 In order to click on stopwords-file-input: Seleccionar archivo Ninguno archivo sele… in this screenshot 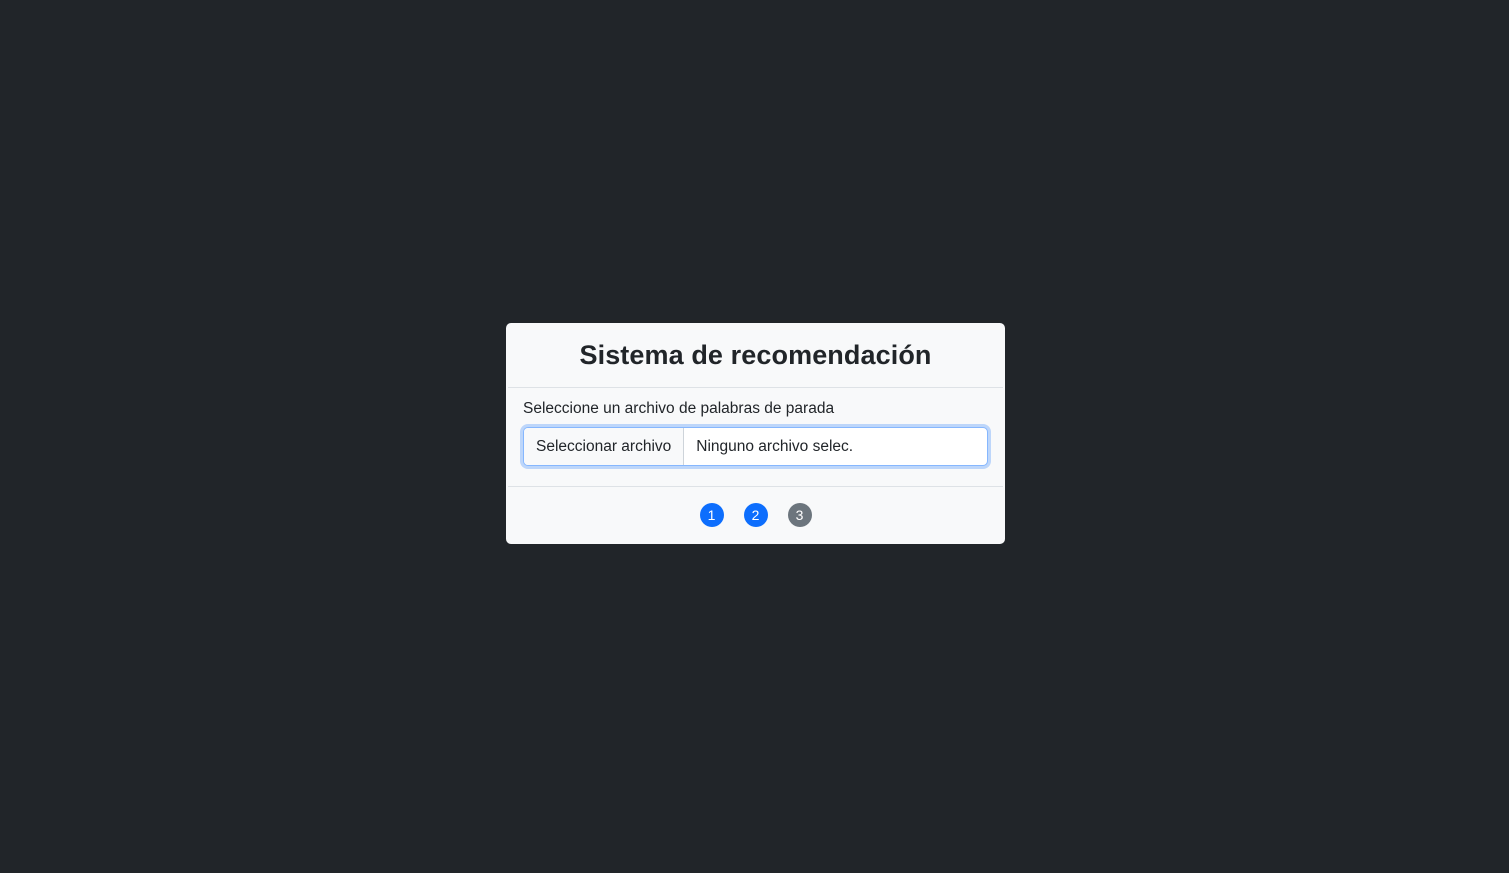, I will do `click(755, 446)`.